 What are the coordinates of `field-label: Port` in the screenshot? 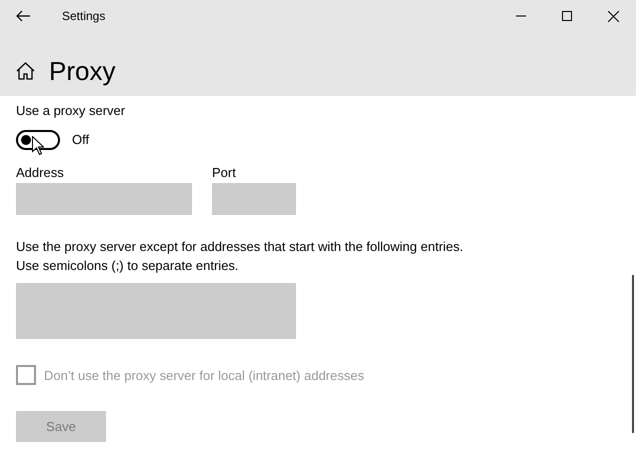 It's located at (224, 173).